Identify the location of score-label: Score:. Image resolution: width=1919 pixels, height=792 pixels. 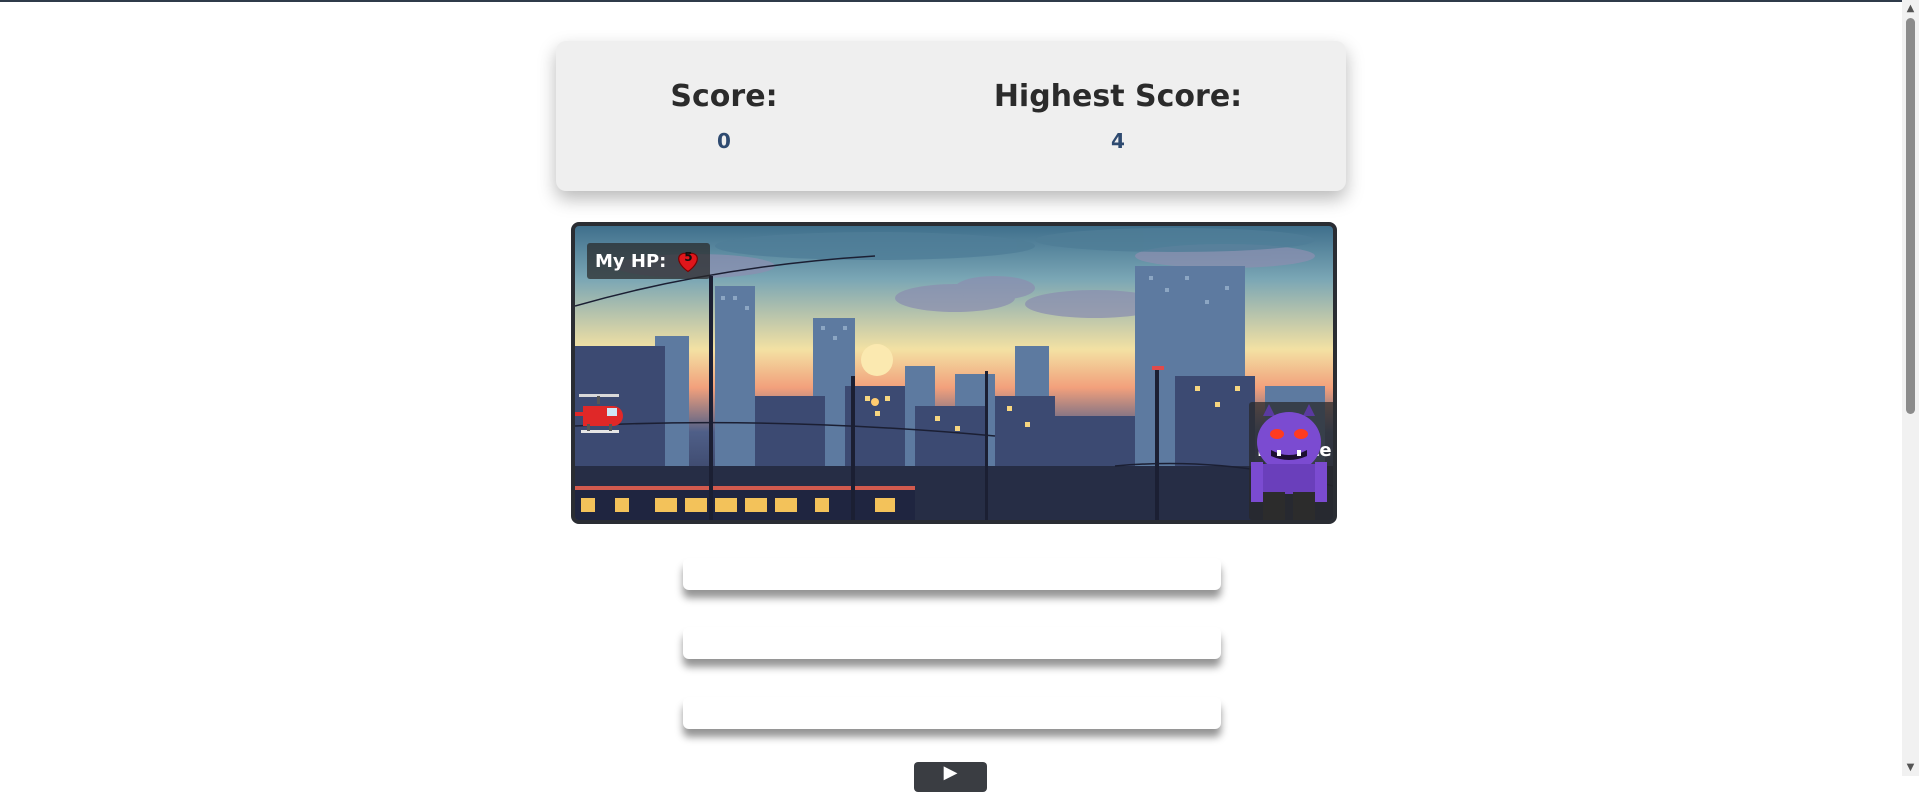
(724, 96).